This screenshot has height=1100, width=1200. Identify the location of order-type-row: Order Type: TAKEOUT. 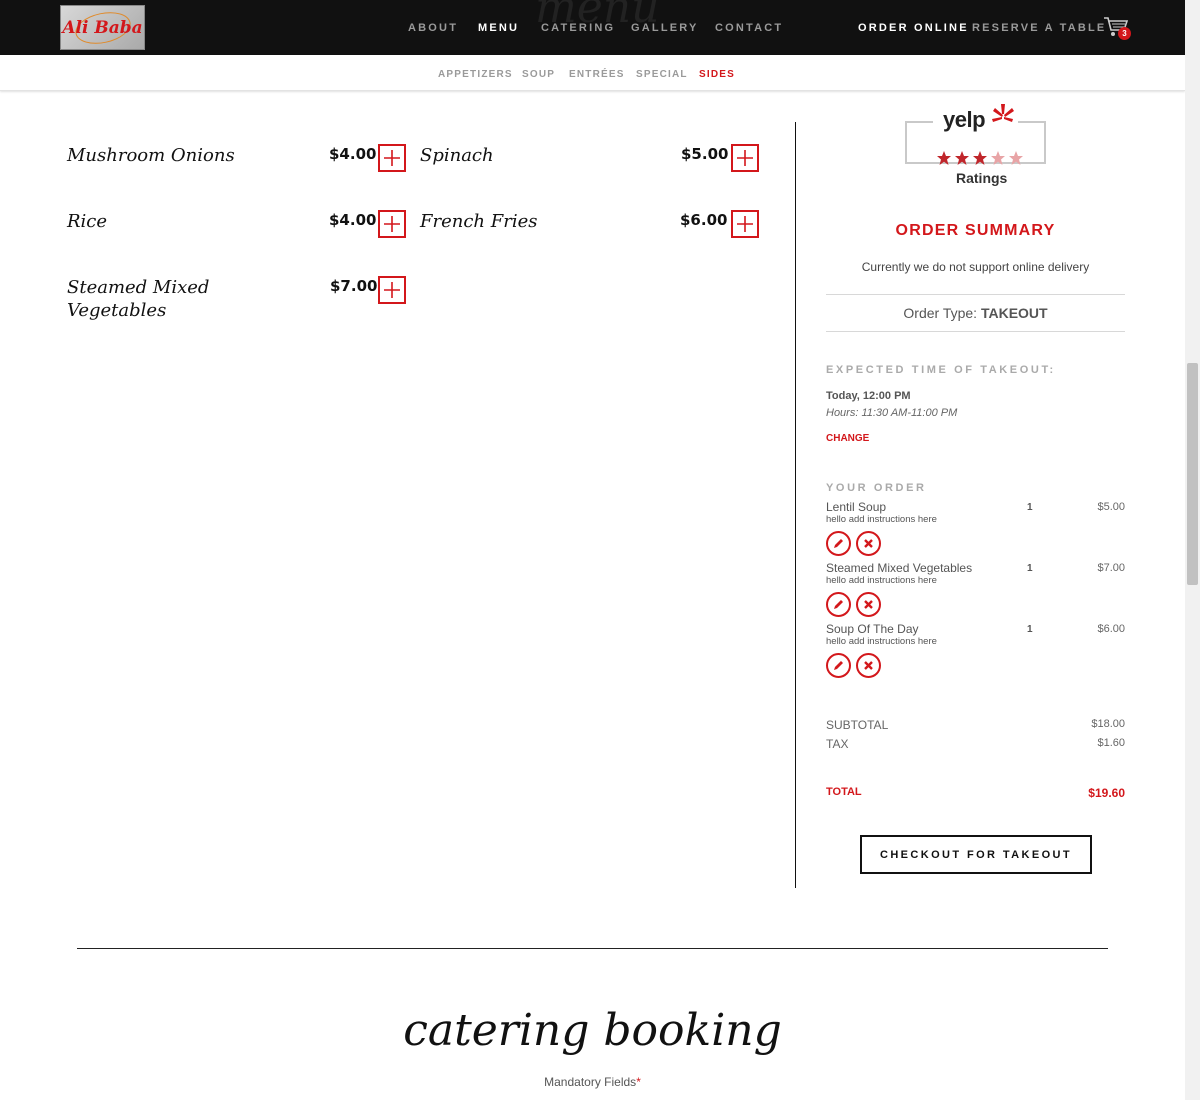
(975, 313).